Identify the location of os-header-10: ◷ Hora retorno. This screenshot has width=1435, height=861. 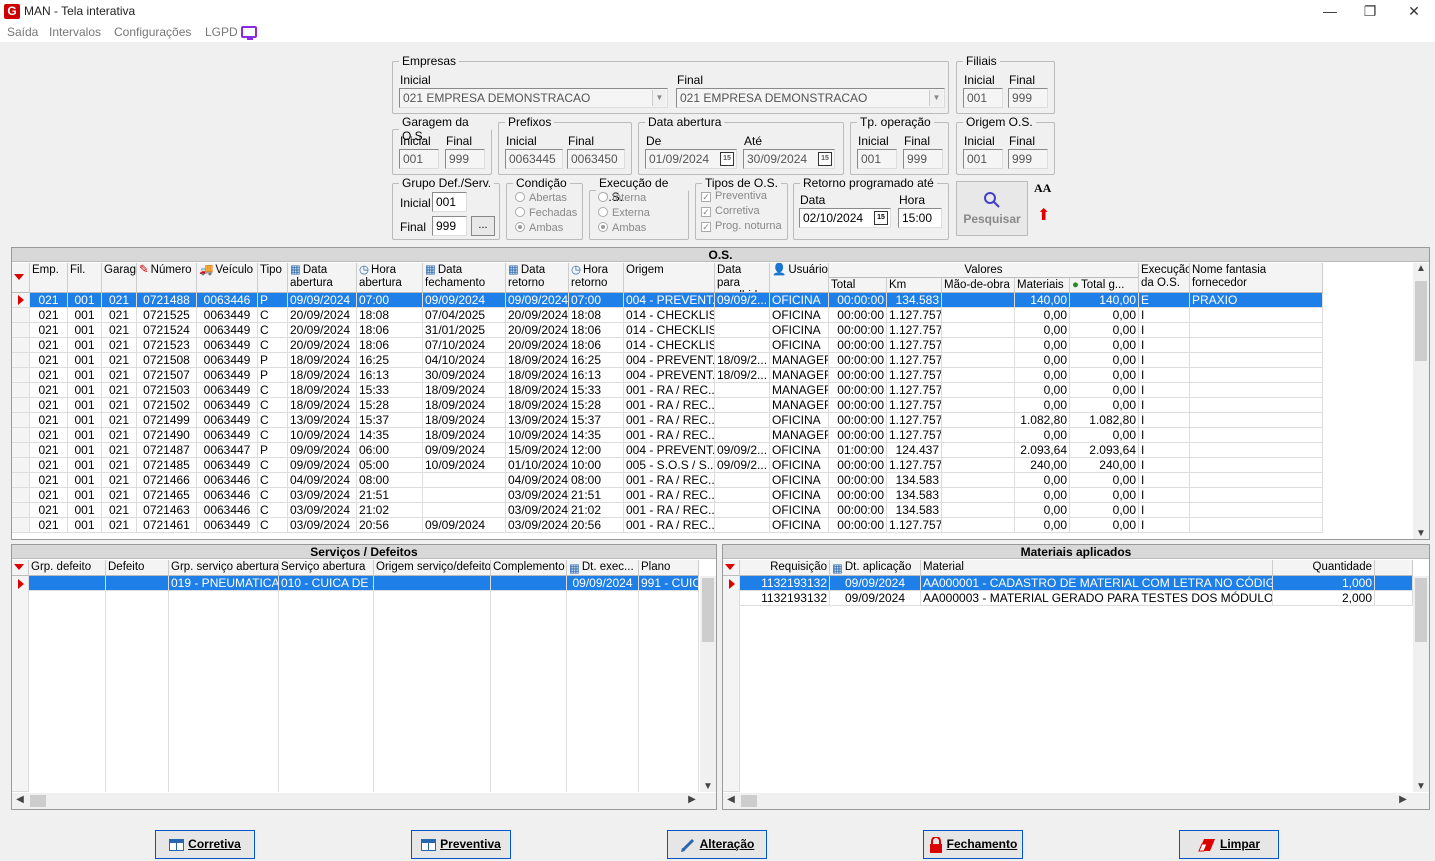
(596, 278).